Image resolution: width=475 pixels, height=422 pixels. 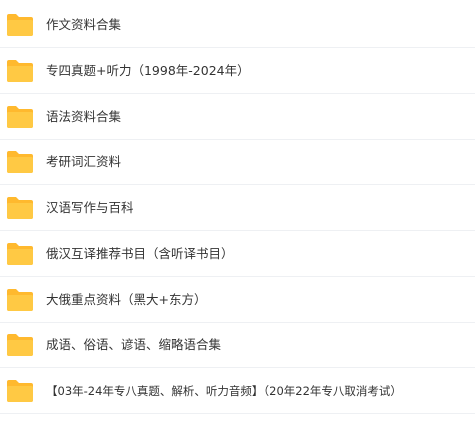 I want to click on folder-row: 专四真题+听力（1998年-2024年）, so click(x=237, y=71).